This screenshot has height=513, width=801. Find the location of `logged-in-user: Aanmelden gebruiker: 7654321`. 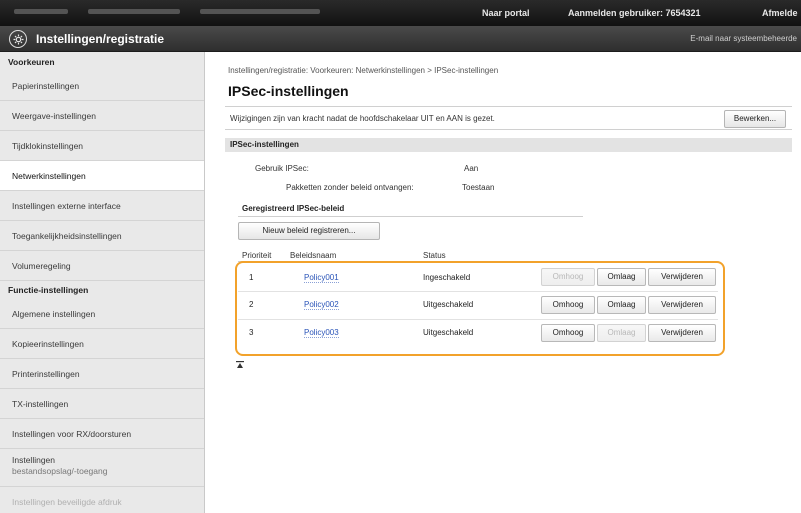

logged-in-user: Aanmelden gebruiker: 7654321 is located at coordinates (634, 13).